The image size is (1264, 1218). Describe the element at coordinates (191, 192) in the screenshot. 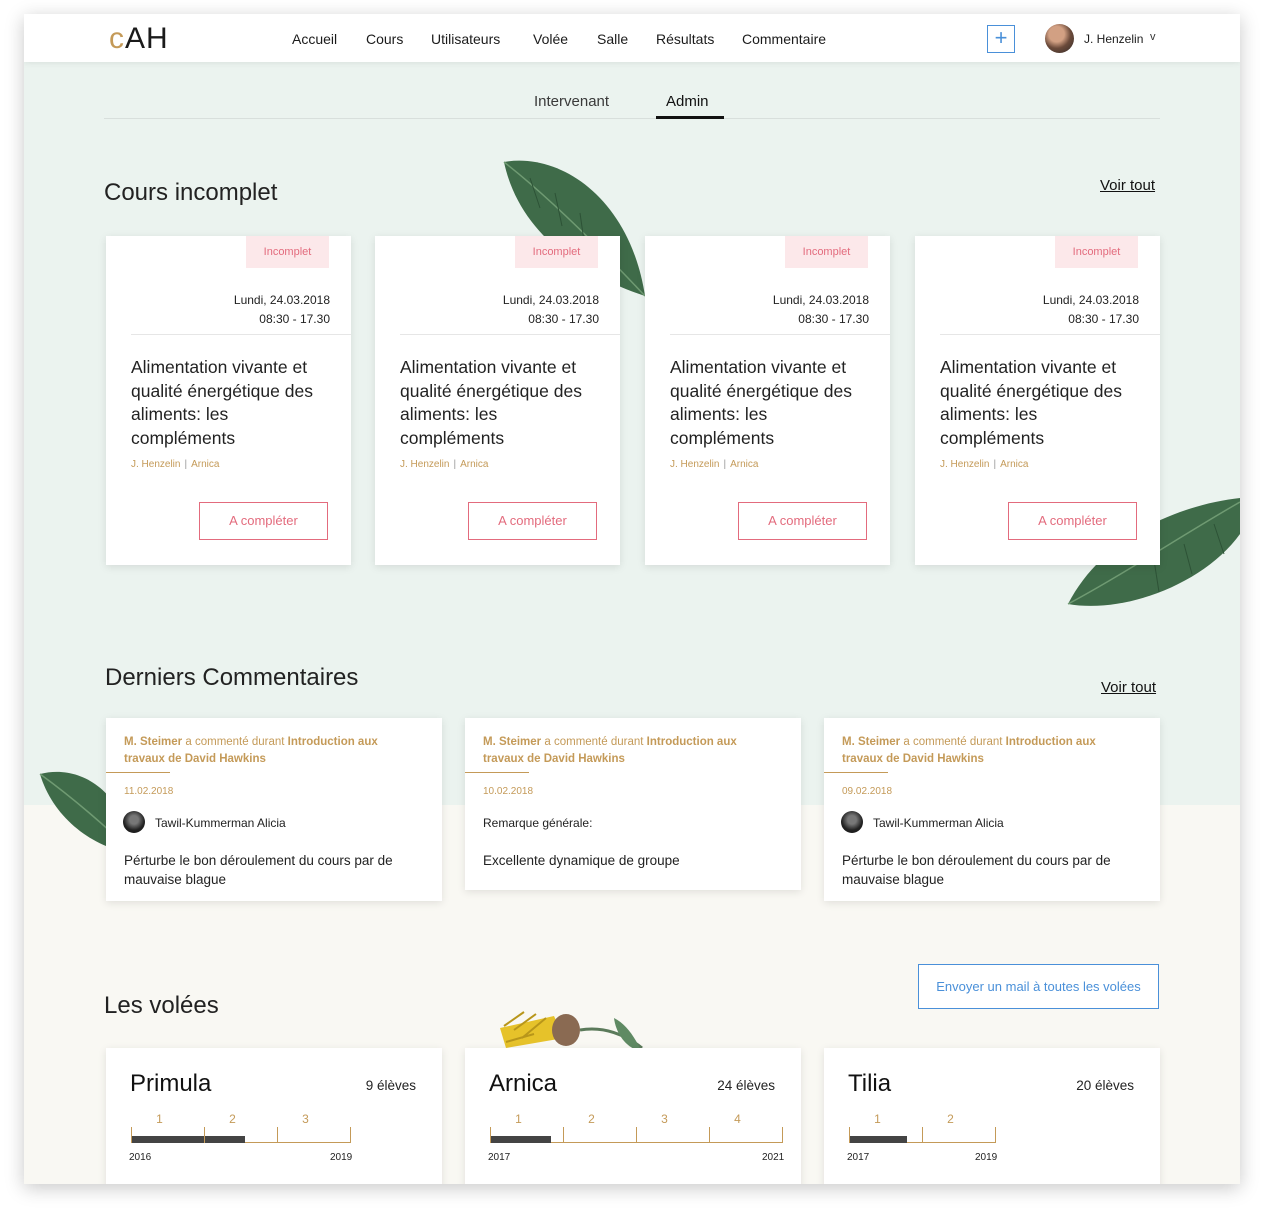

I see `courses-section-title: Cours incomplet` at that location.